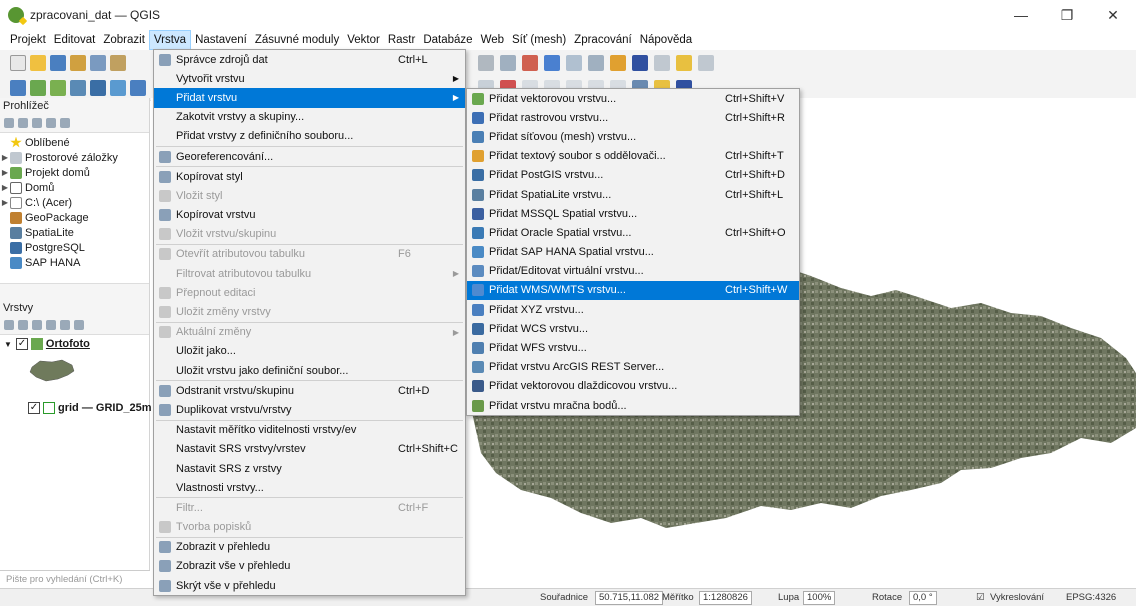  I want to click on menu-zpracovani: Zpracování, so click(603, 40).